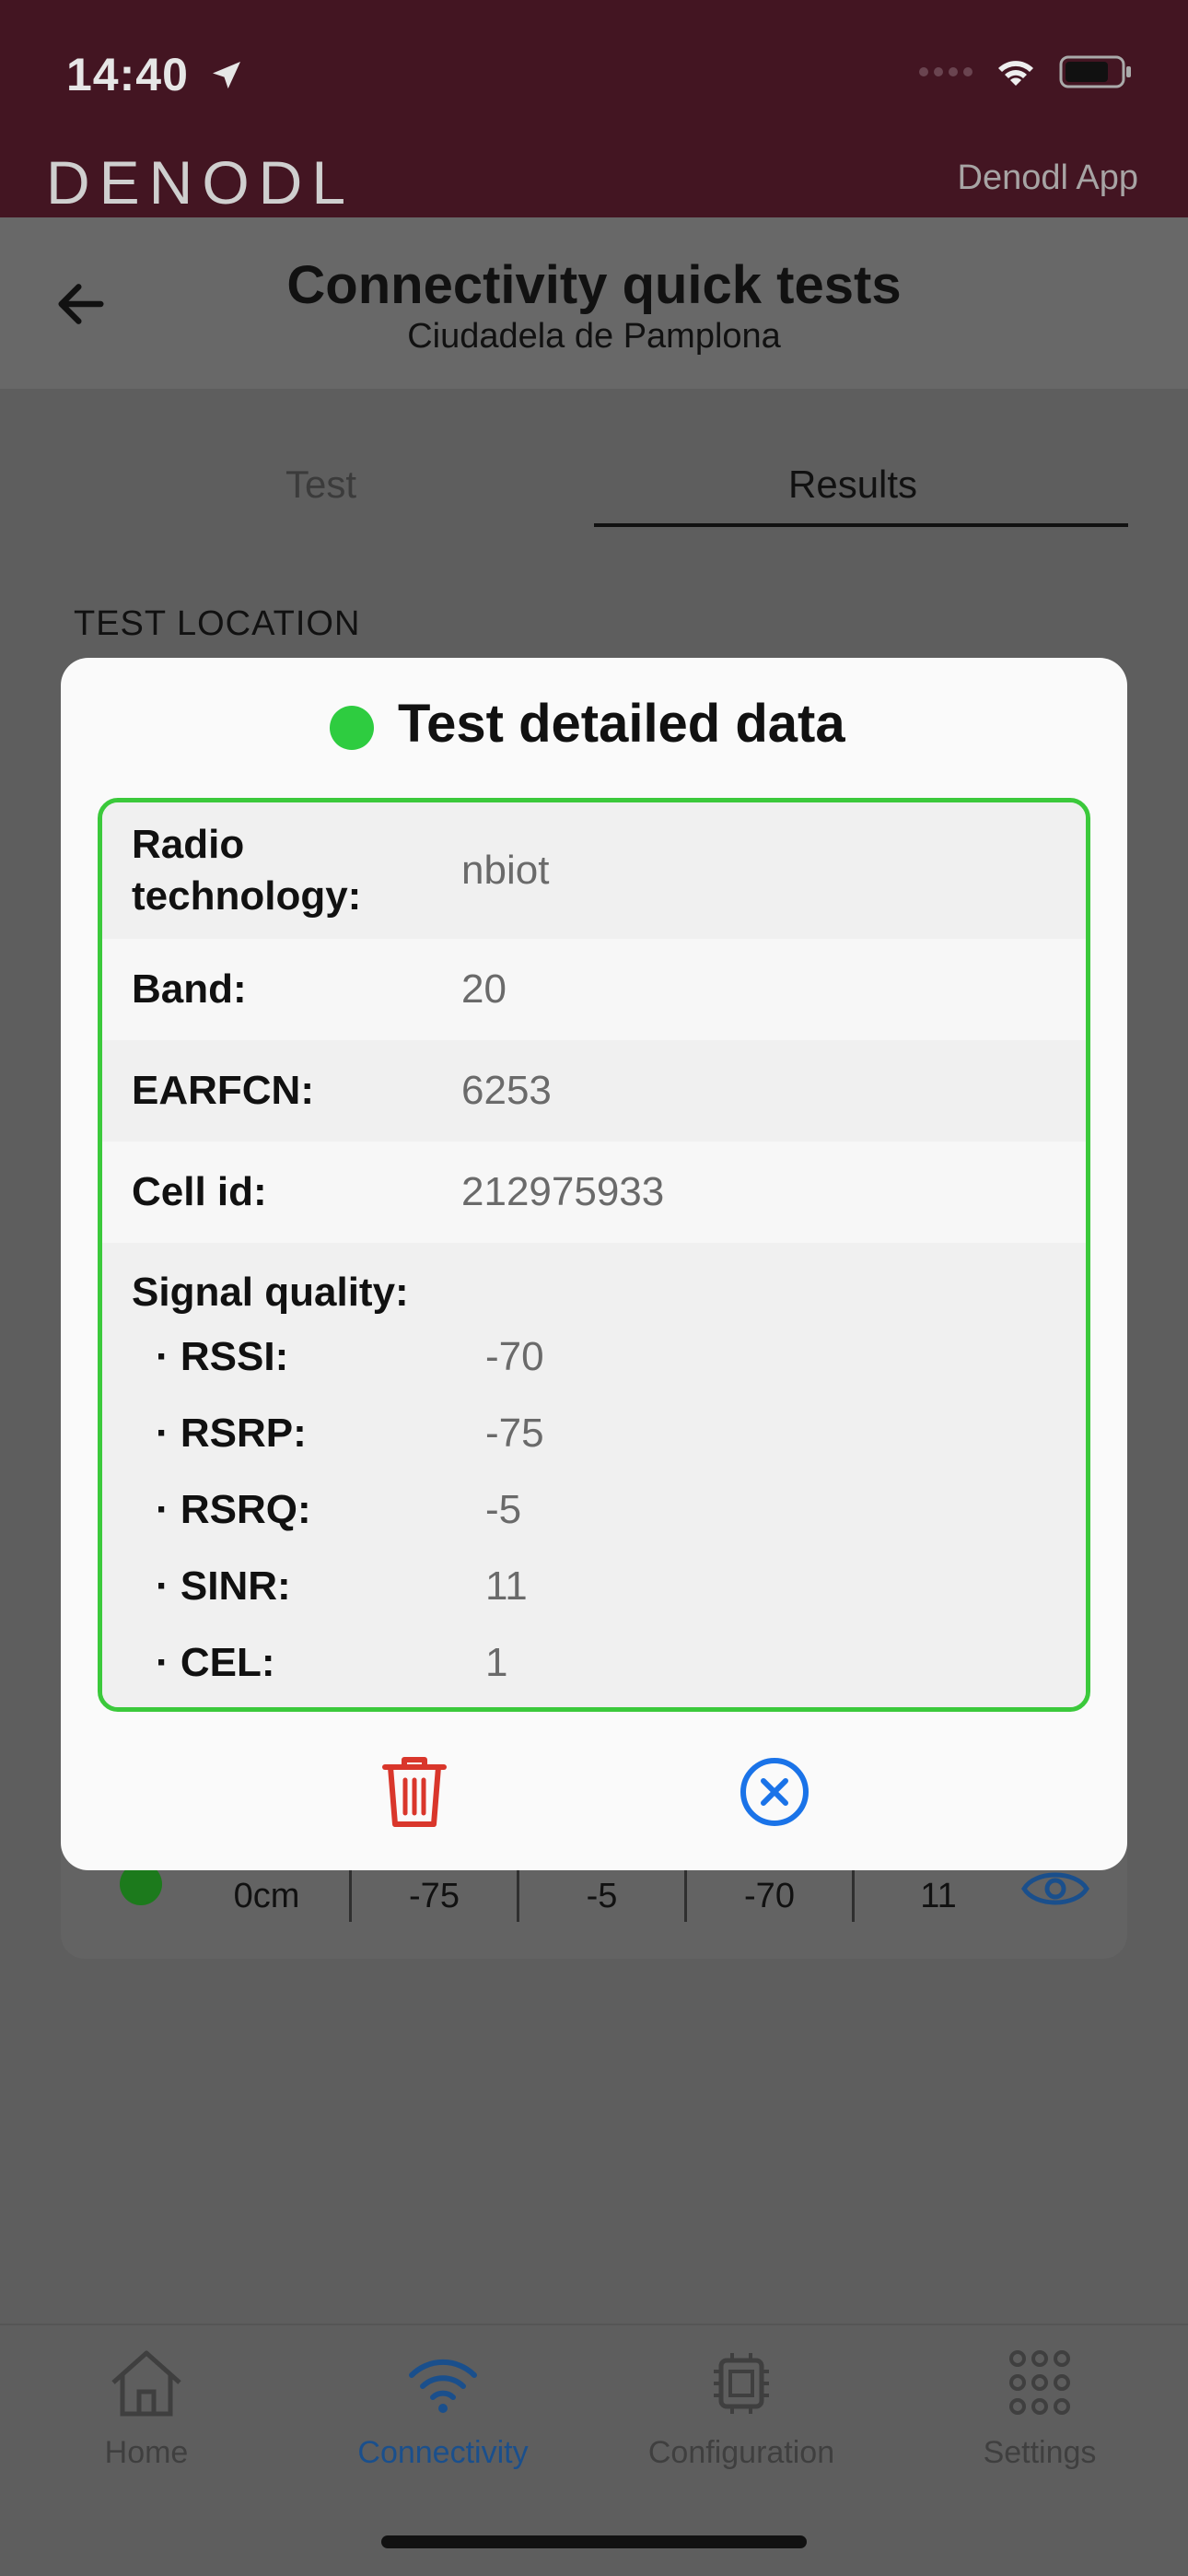 The image size is (1188, 2576). What do you see at coordinates (503, 1509) in the screenshot?
I see `signal-value: -5` at bounding box center [503, 1509].